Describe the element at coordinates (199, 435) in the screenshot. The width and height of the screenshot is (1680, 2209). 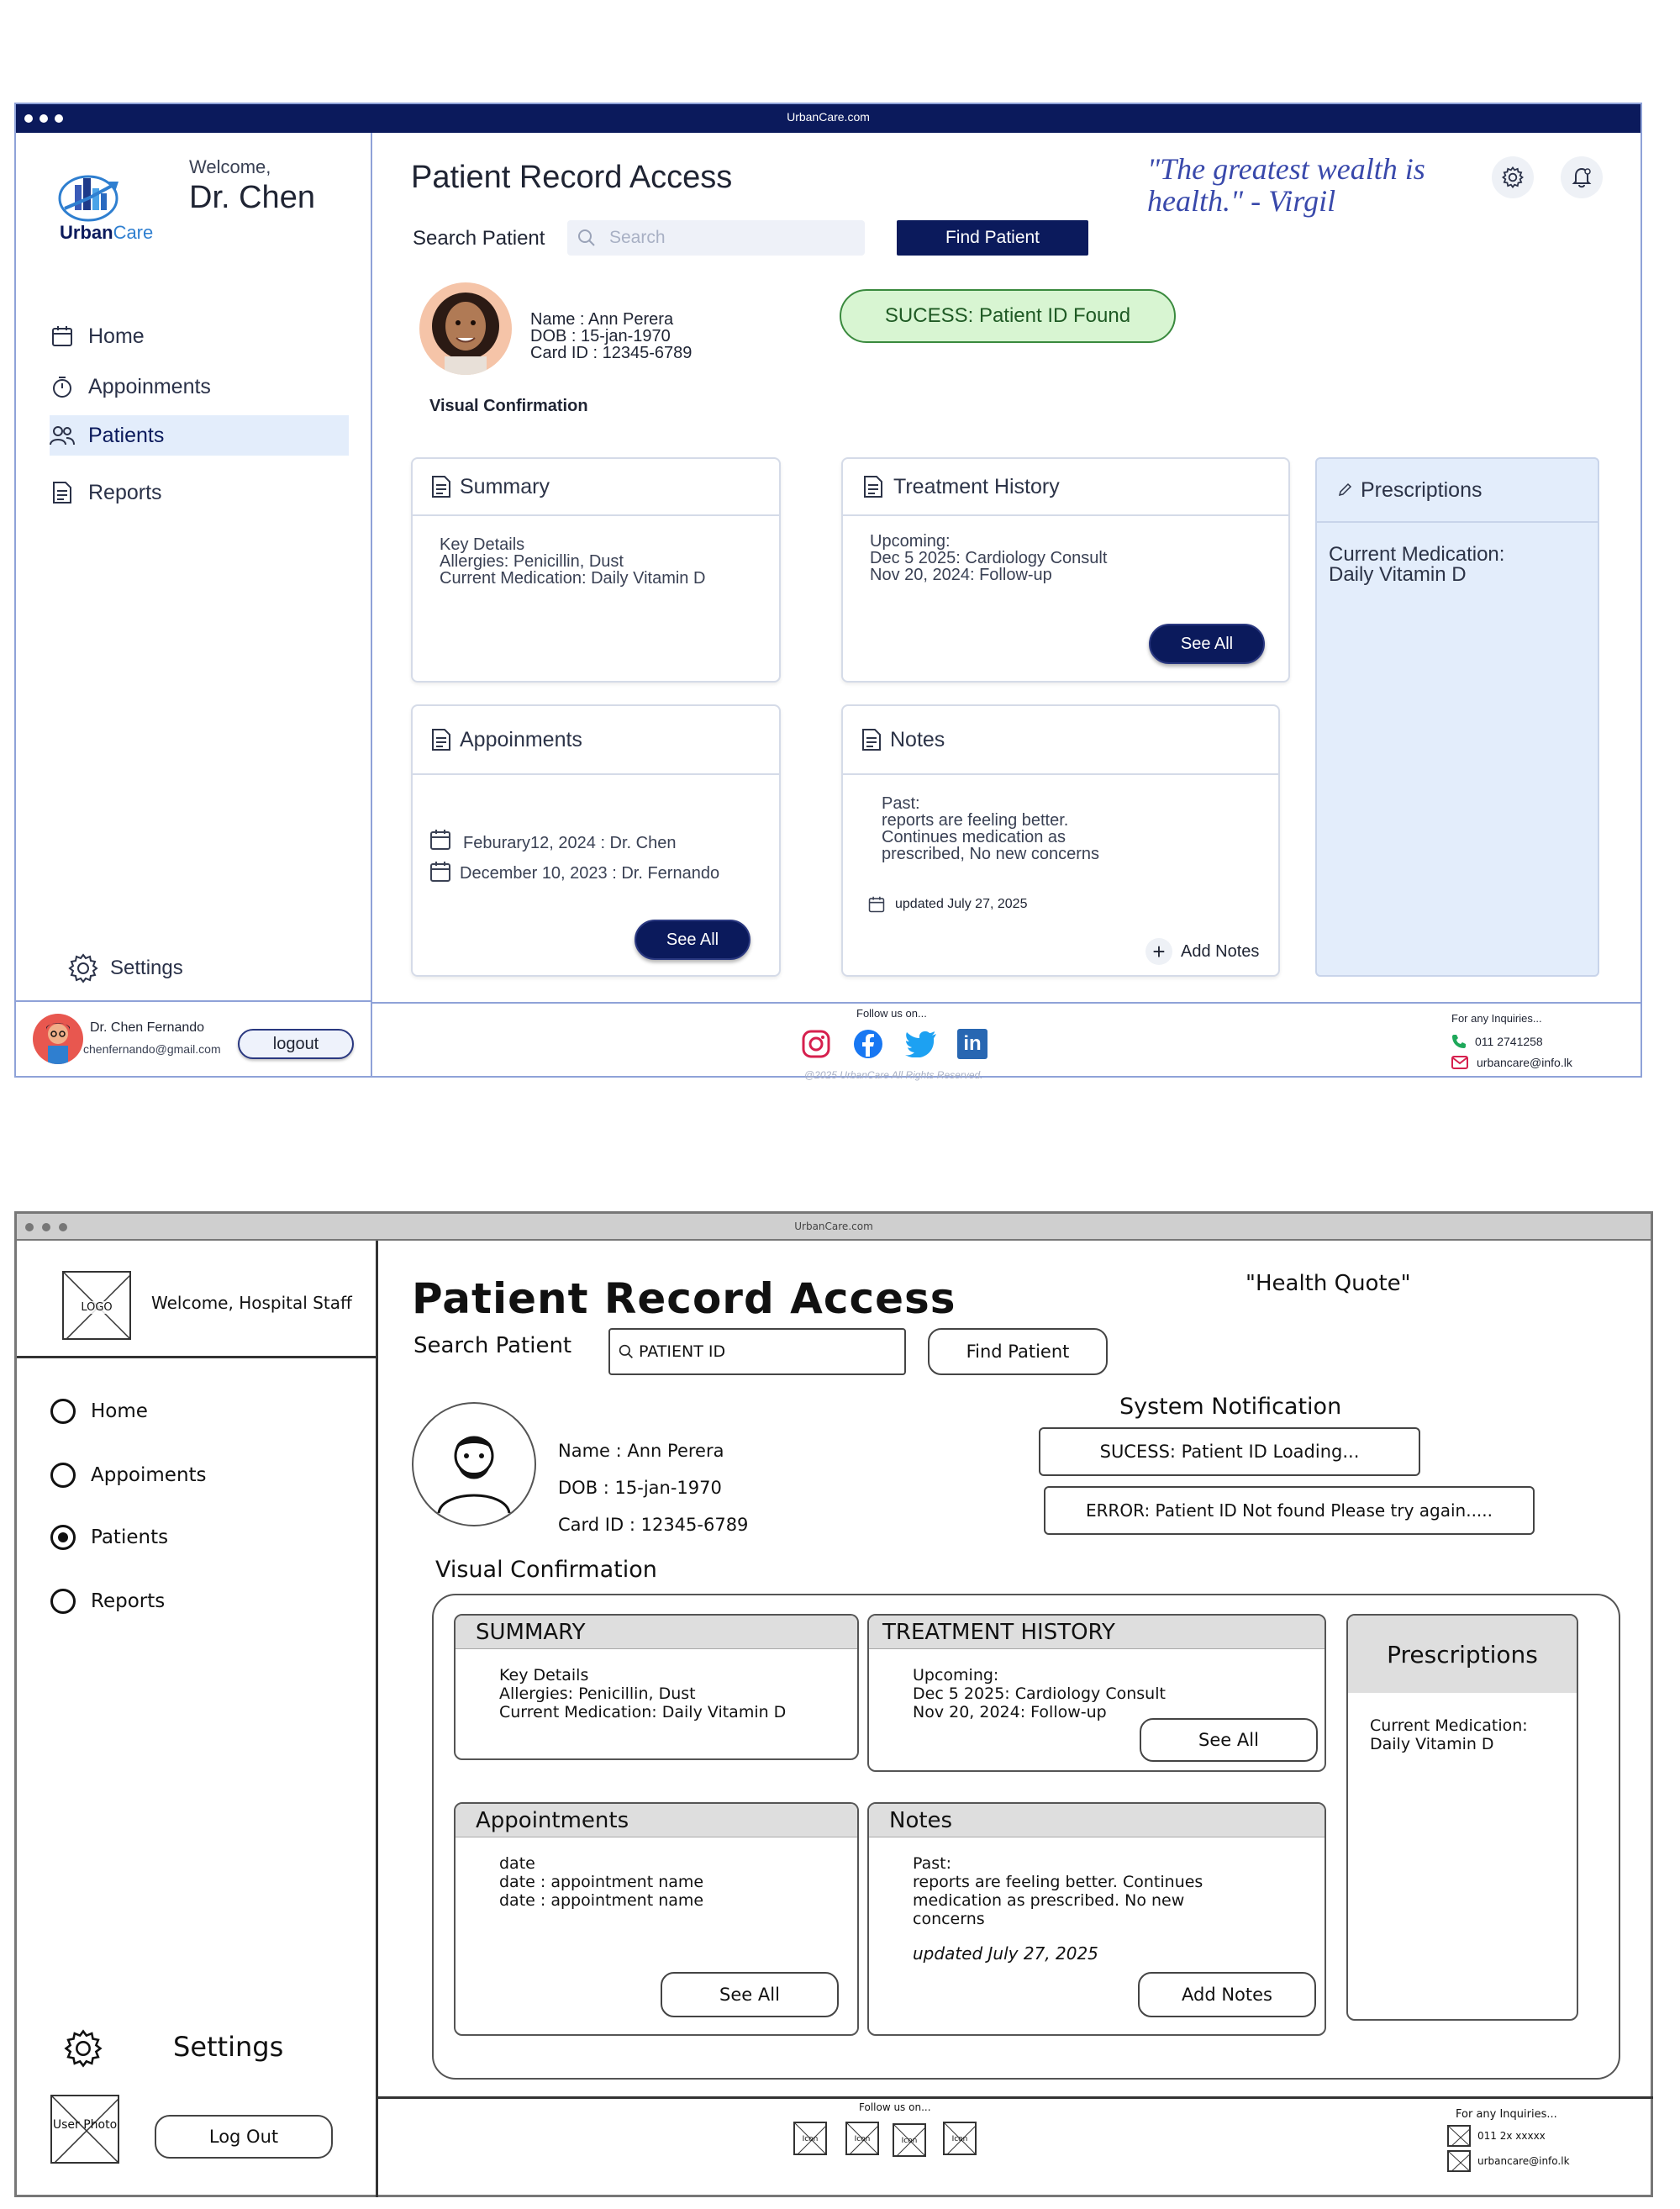
I see `sidebar-item-patients: Patients` at that location.